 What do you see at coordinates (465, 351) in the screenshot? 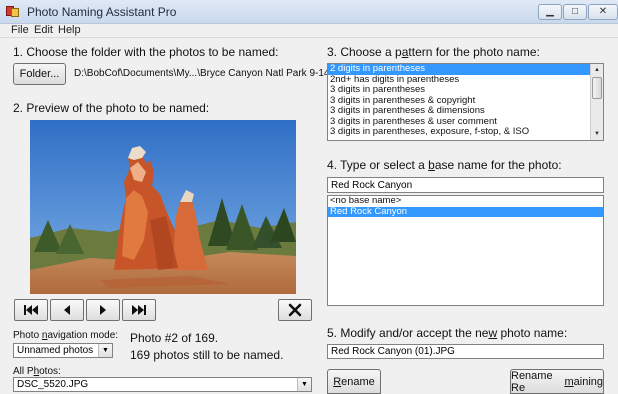
I see `new-name-input: Red Rock Canyon (01).JPG` at bounding box center [465, 351].